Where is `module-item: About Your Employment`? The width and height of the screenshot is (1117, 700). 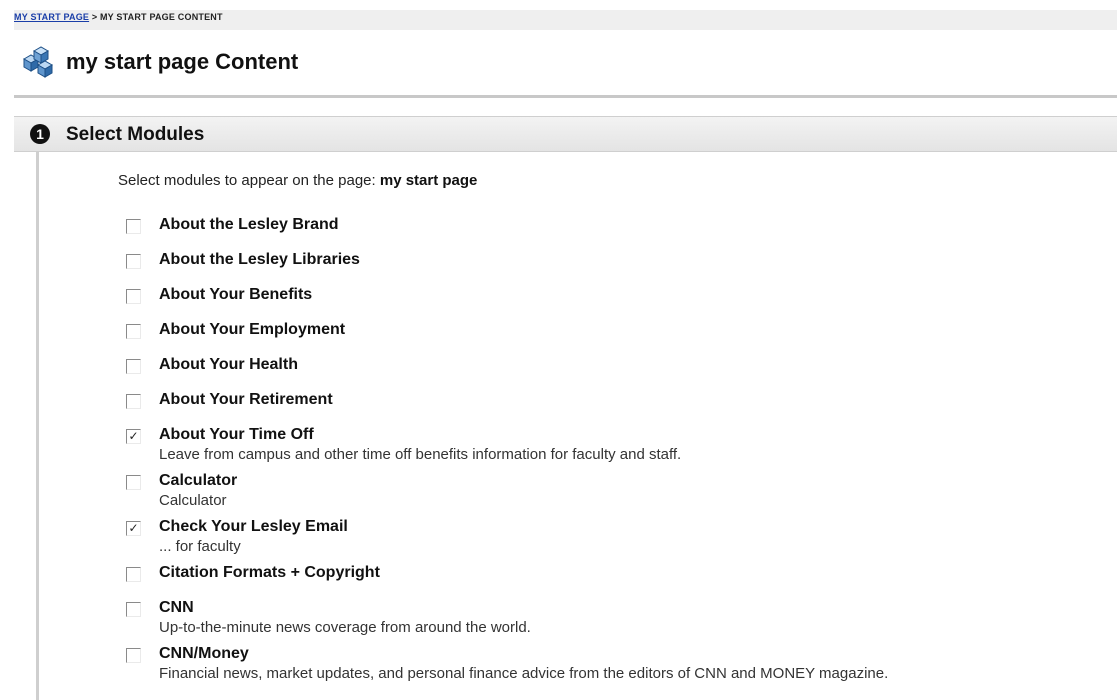 module-item: About Your Employment is located at coordinates (621, 329).